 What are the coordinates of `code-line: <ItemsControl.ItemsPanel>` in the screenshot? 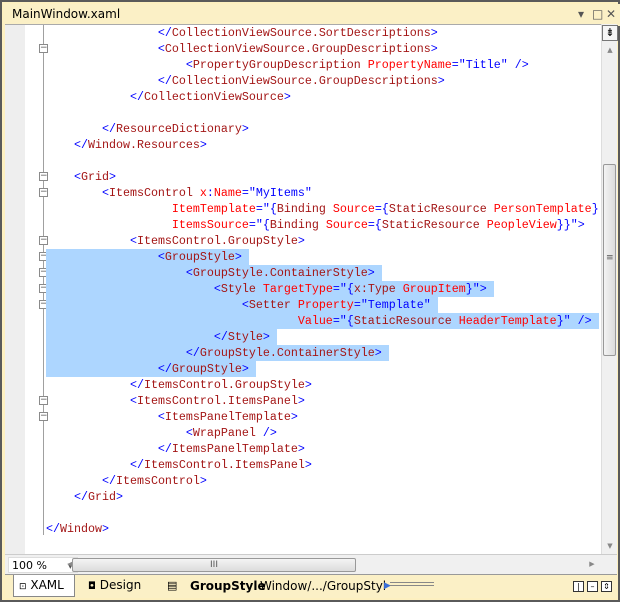 It's located at (175, 401).